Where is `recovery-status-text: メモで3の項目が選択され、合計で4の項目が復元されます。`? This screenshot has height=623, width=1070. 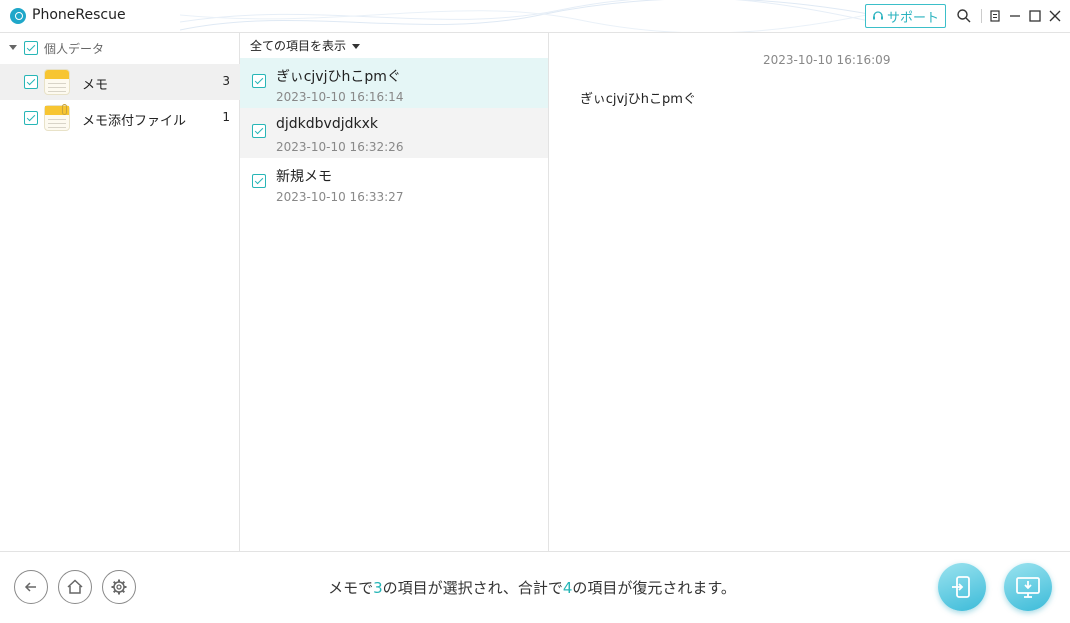 recovery-status-text: メモで3の項目が選択され、合計で4の項目が復元されます。 is located at coordinates (532, 587).